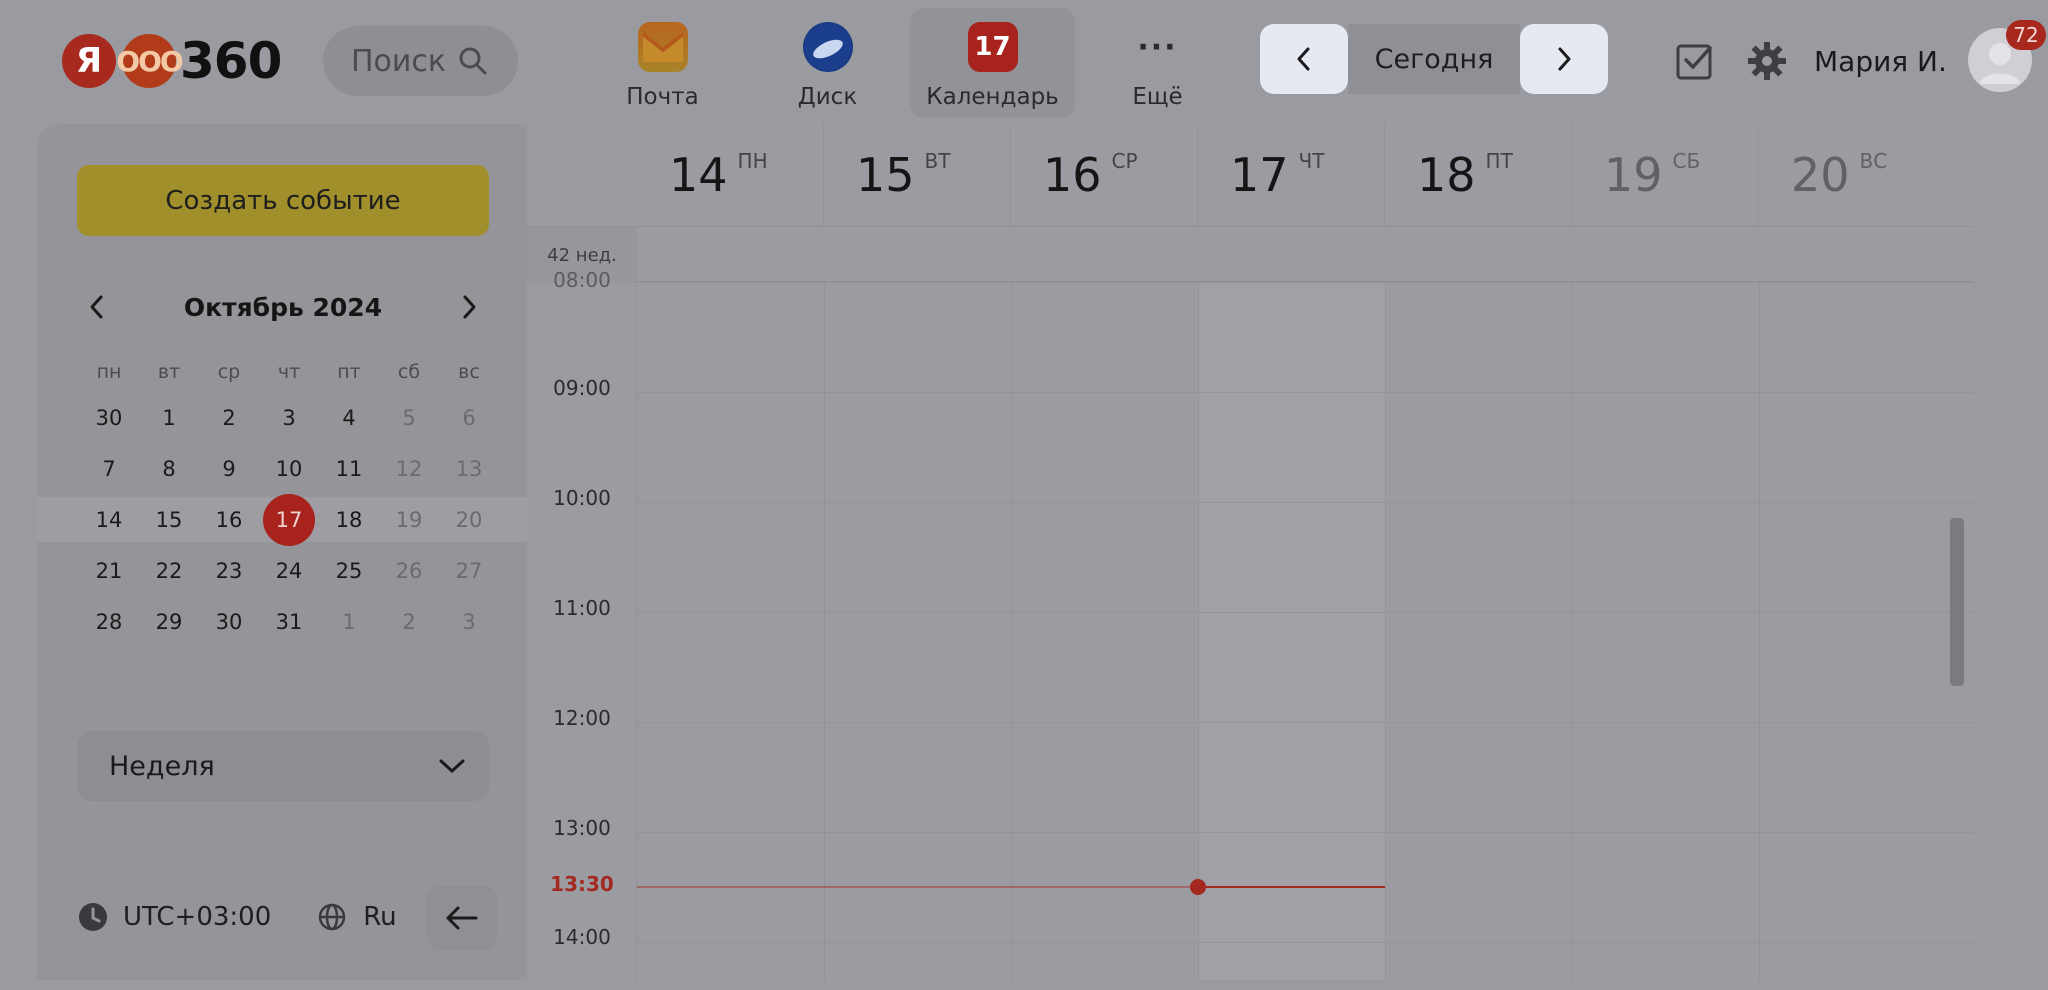 The image size is (2048, 990). What do you see at coordinates (582, 388) in the screenshot?
I see `time-label: 09:00` at bounding box center [582, 388].